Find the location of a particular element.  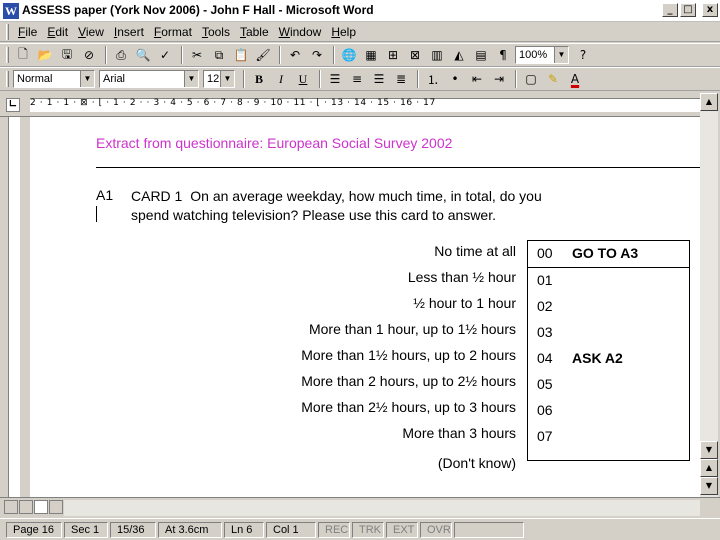

undo-icon: ↶ is located at coordinates (295, 55).